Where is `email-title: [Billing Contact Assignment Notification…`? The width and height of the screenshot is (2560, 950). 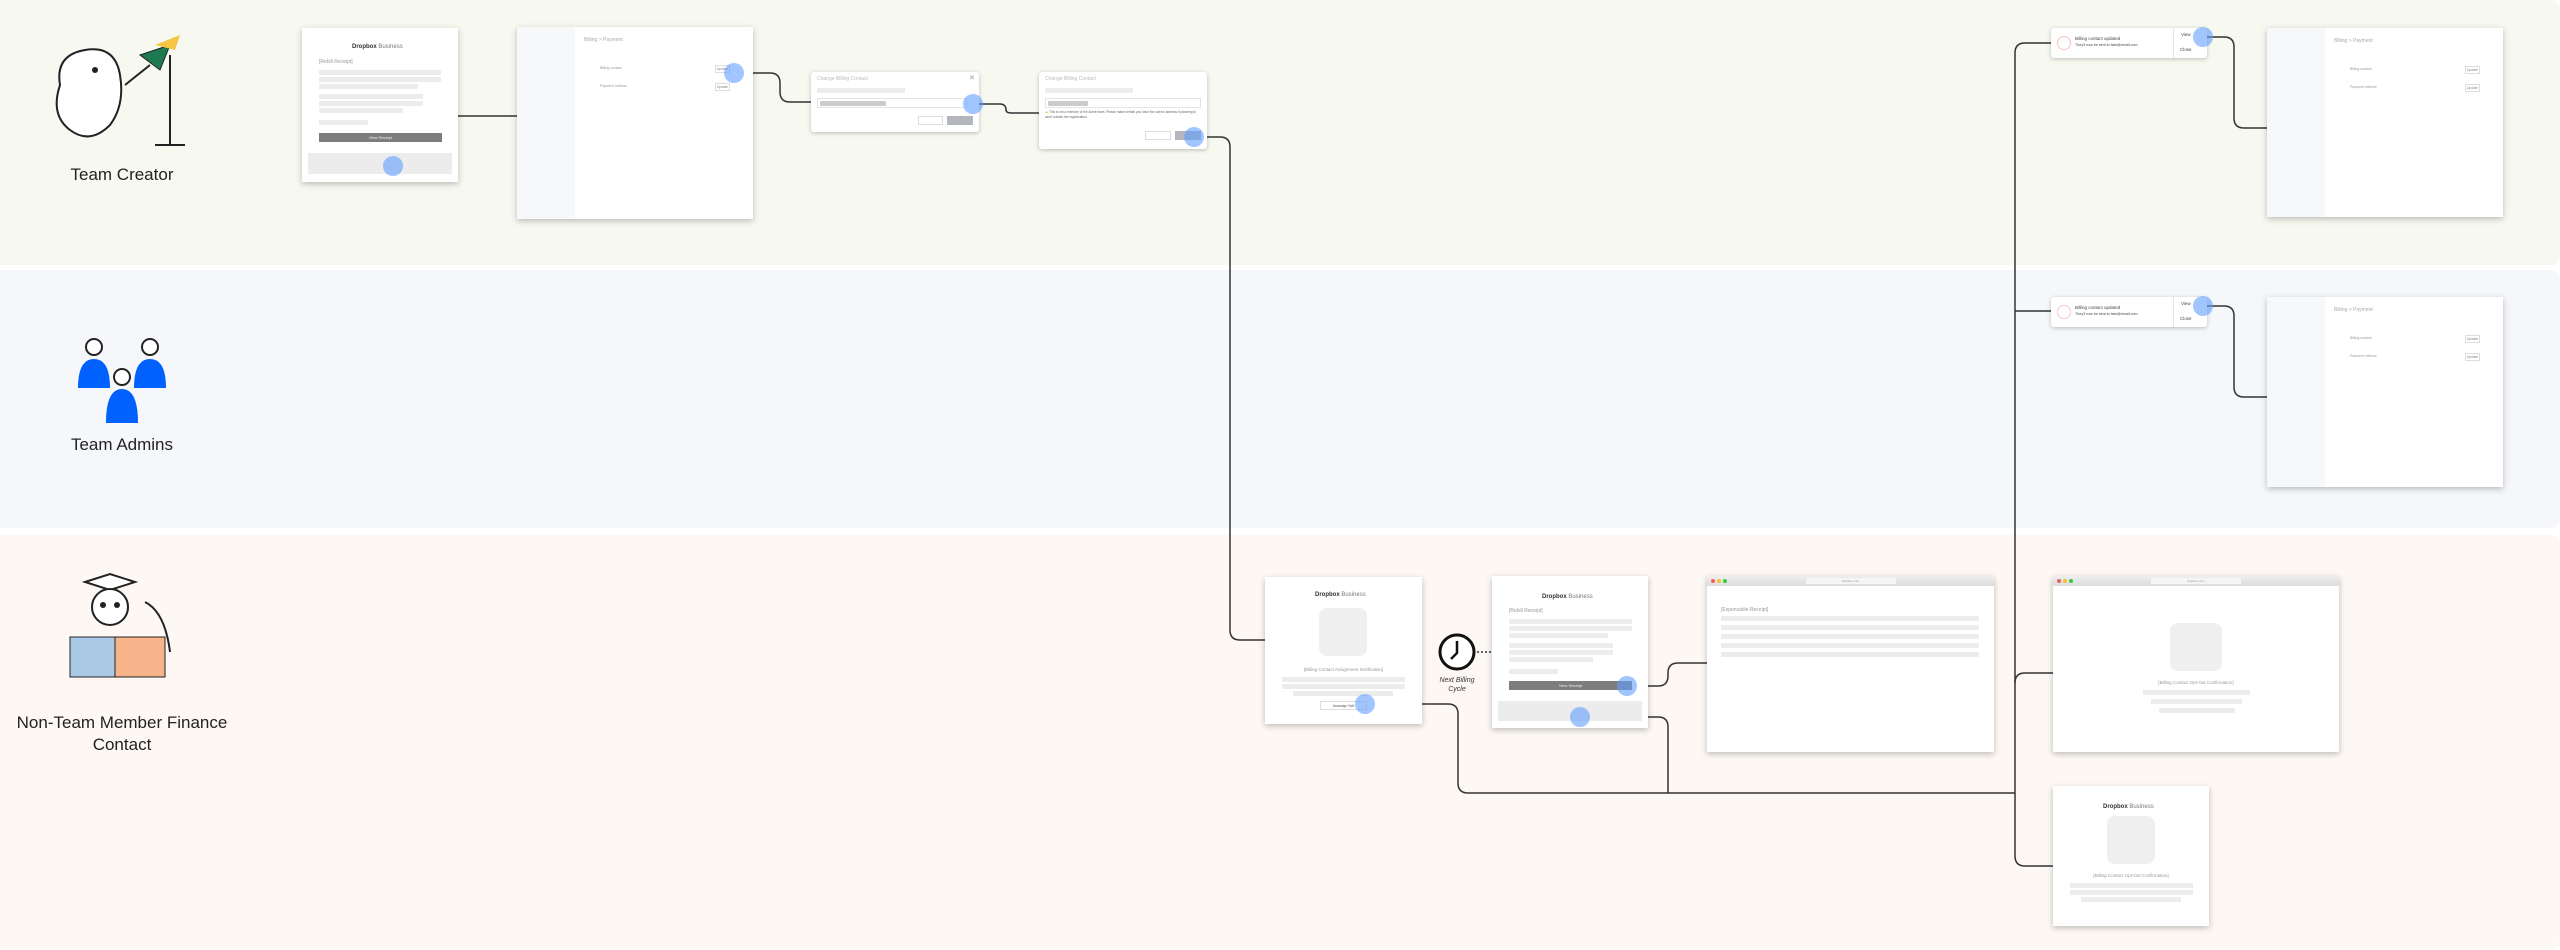
email-title: [Billing Contact Assignment Notification… is located at coordinates (1343, 669).